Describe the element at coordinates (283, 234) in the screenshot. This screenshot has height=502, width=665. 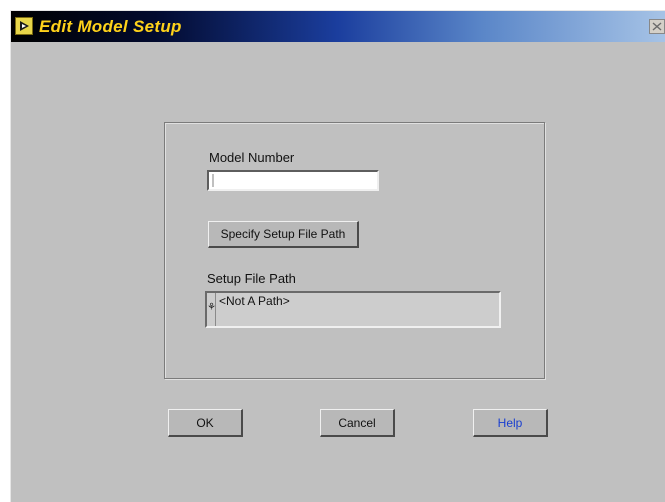
I see `specify-setup-file-path-button: Specify Setup File Path` at that location.